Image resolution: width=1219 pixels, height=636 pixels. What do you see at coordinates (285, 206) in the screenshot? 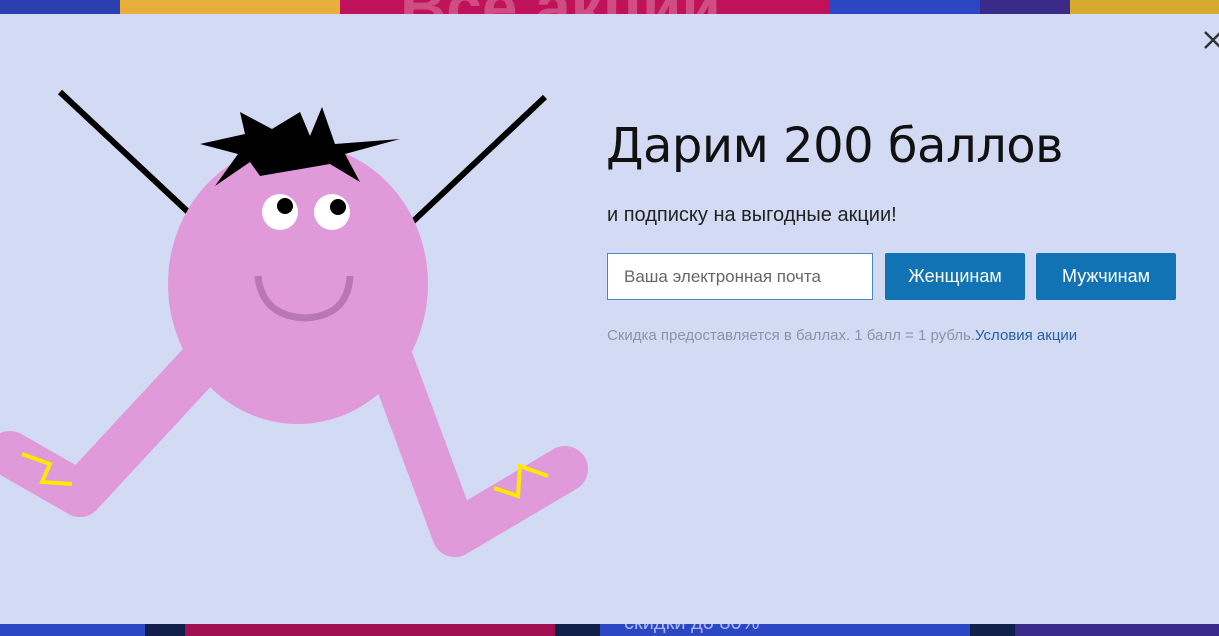
I see `left-pupil` at bounding box center [285, 206].